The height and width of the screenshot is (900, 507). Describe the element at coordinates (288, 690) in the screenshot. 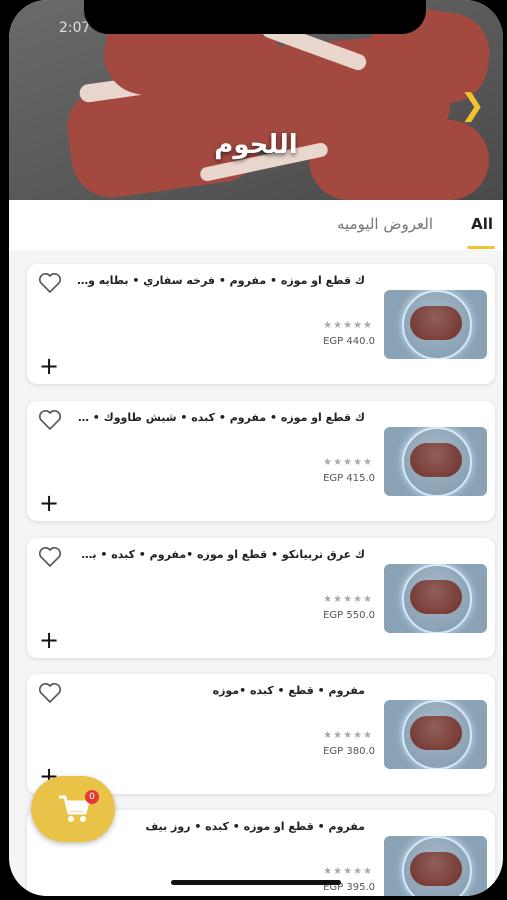

I see `product-title: مفروم • قطع • كبده •موزه` at that location.